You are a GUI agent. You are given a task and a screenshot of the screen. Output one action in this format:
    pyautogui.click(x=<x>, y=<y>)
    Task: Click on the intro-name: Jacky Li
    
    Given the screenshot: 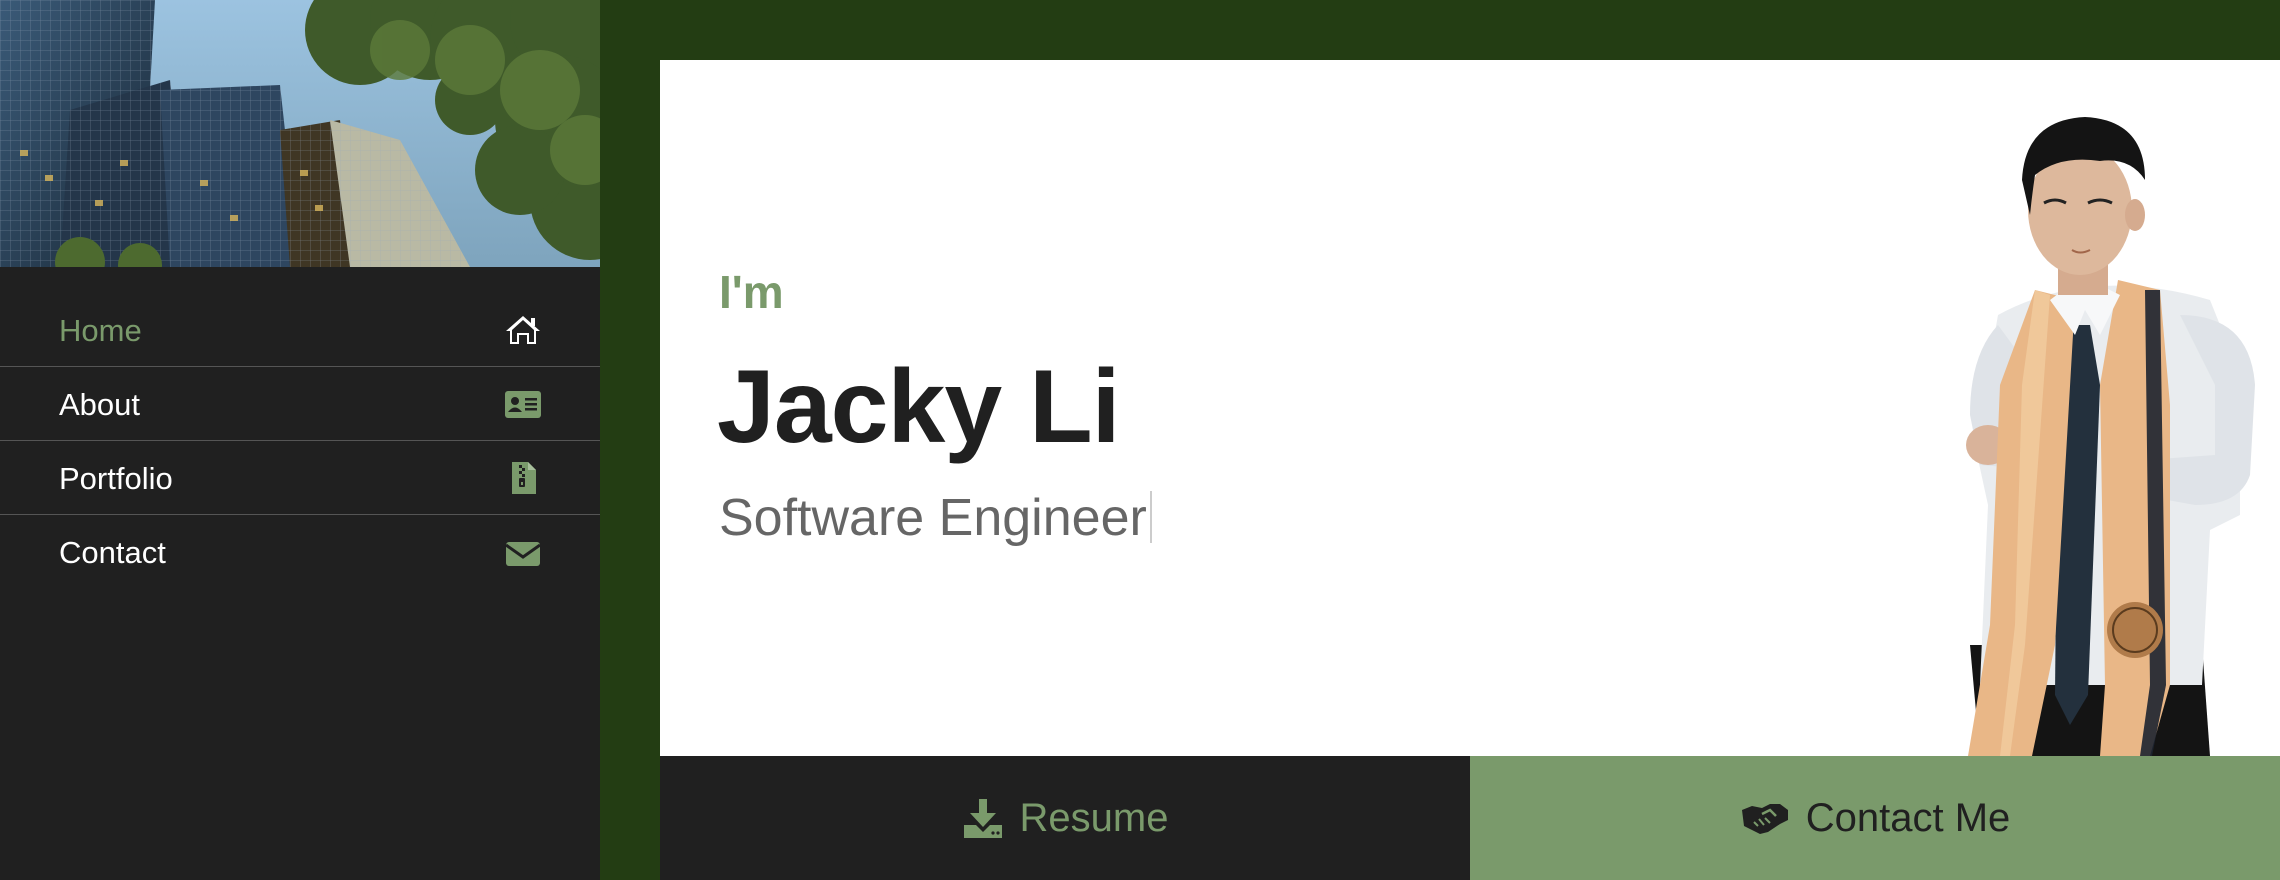 What is the action you would take?
    pyautogui.click(x=919, y=407)
    